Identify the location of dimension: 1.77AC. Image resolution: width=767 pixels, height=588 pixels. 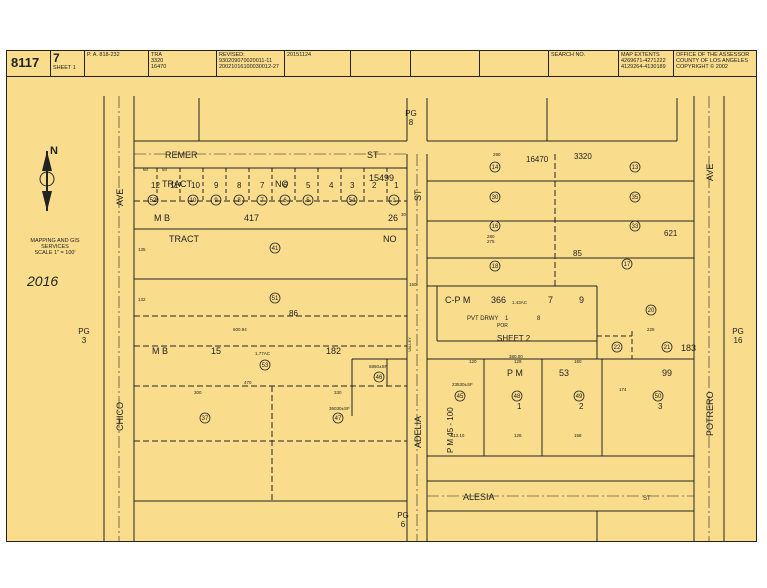
(263, 353).